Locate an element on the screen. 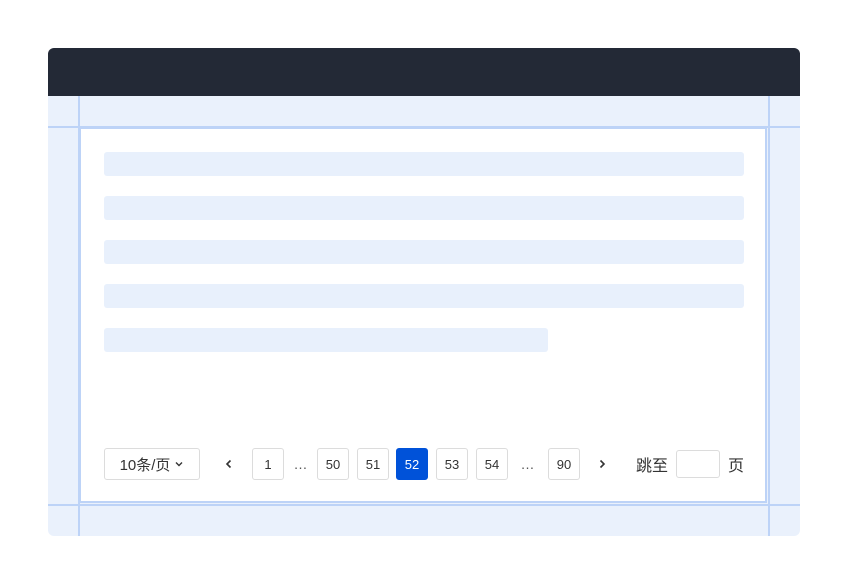 This screenshot has width=848, height=584. page-button-54: 54 is located at coordinates (492, 464).